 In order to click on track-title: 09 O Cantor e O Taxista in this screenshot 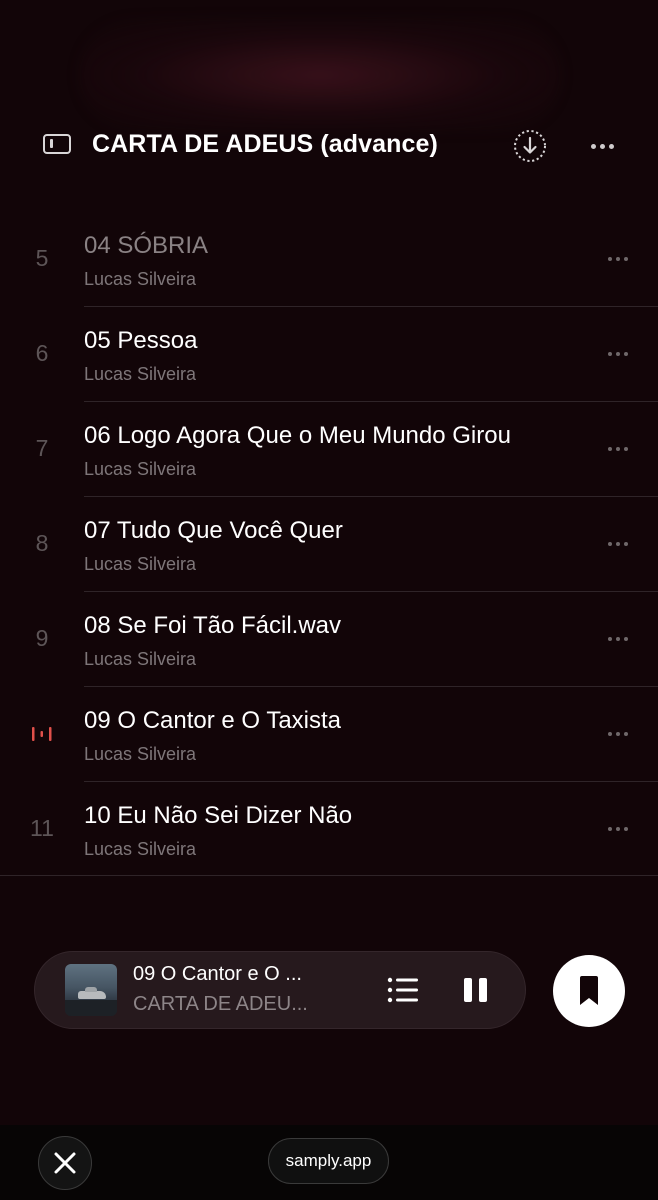, I will do `click(213, 720)`.